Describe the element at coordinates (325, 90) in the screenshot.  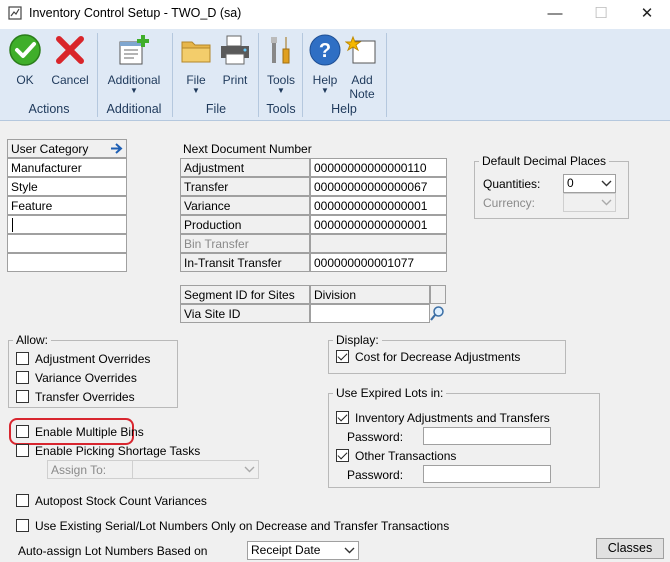
I see `help-dropdown-arrow: ▼` at that location.